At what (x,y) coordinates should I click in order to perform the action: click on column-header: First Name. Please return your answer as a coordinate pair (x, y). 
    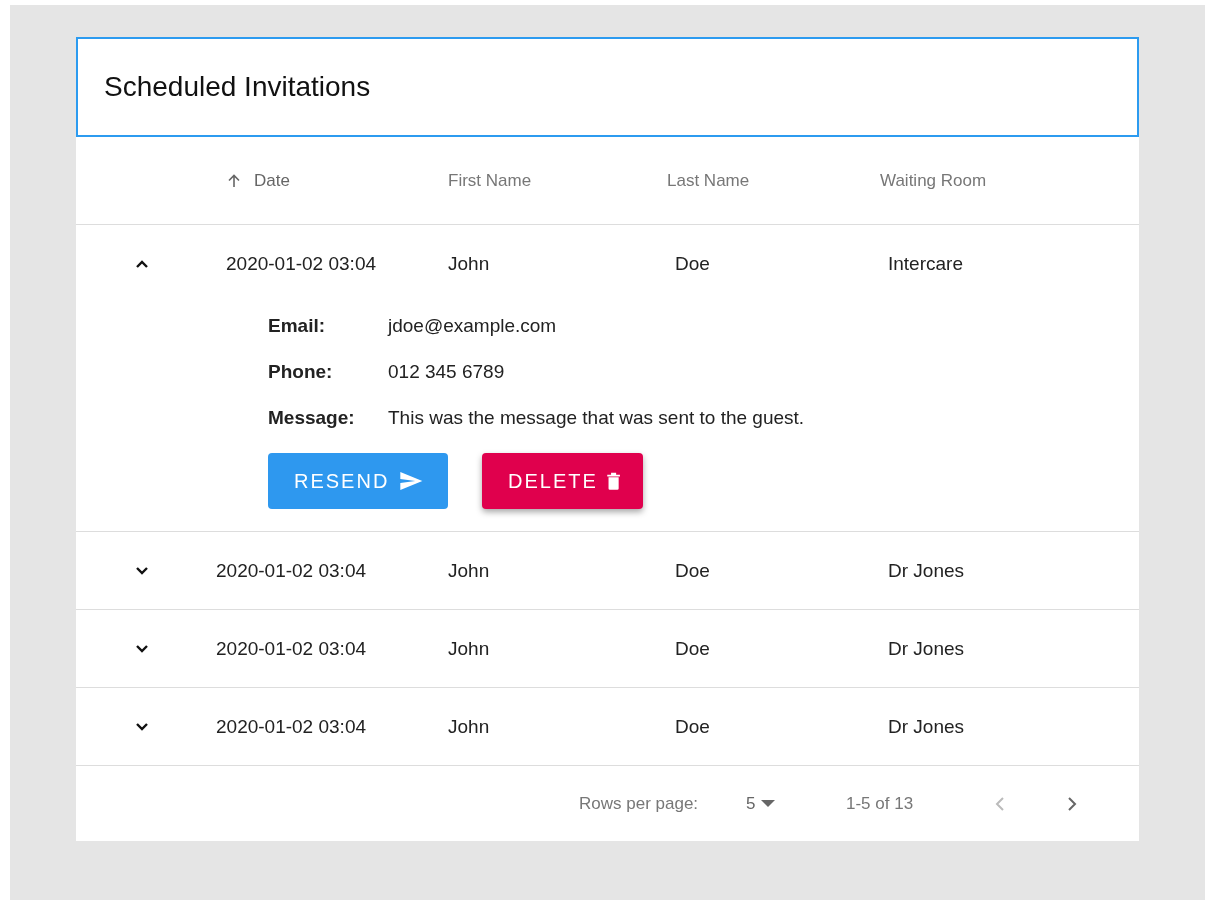
    Looking at the image, I should click on (490, 180).